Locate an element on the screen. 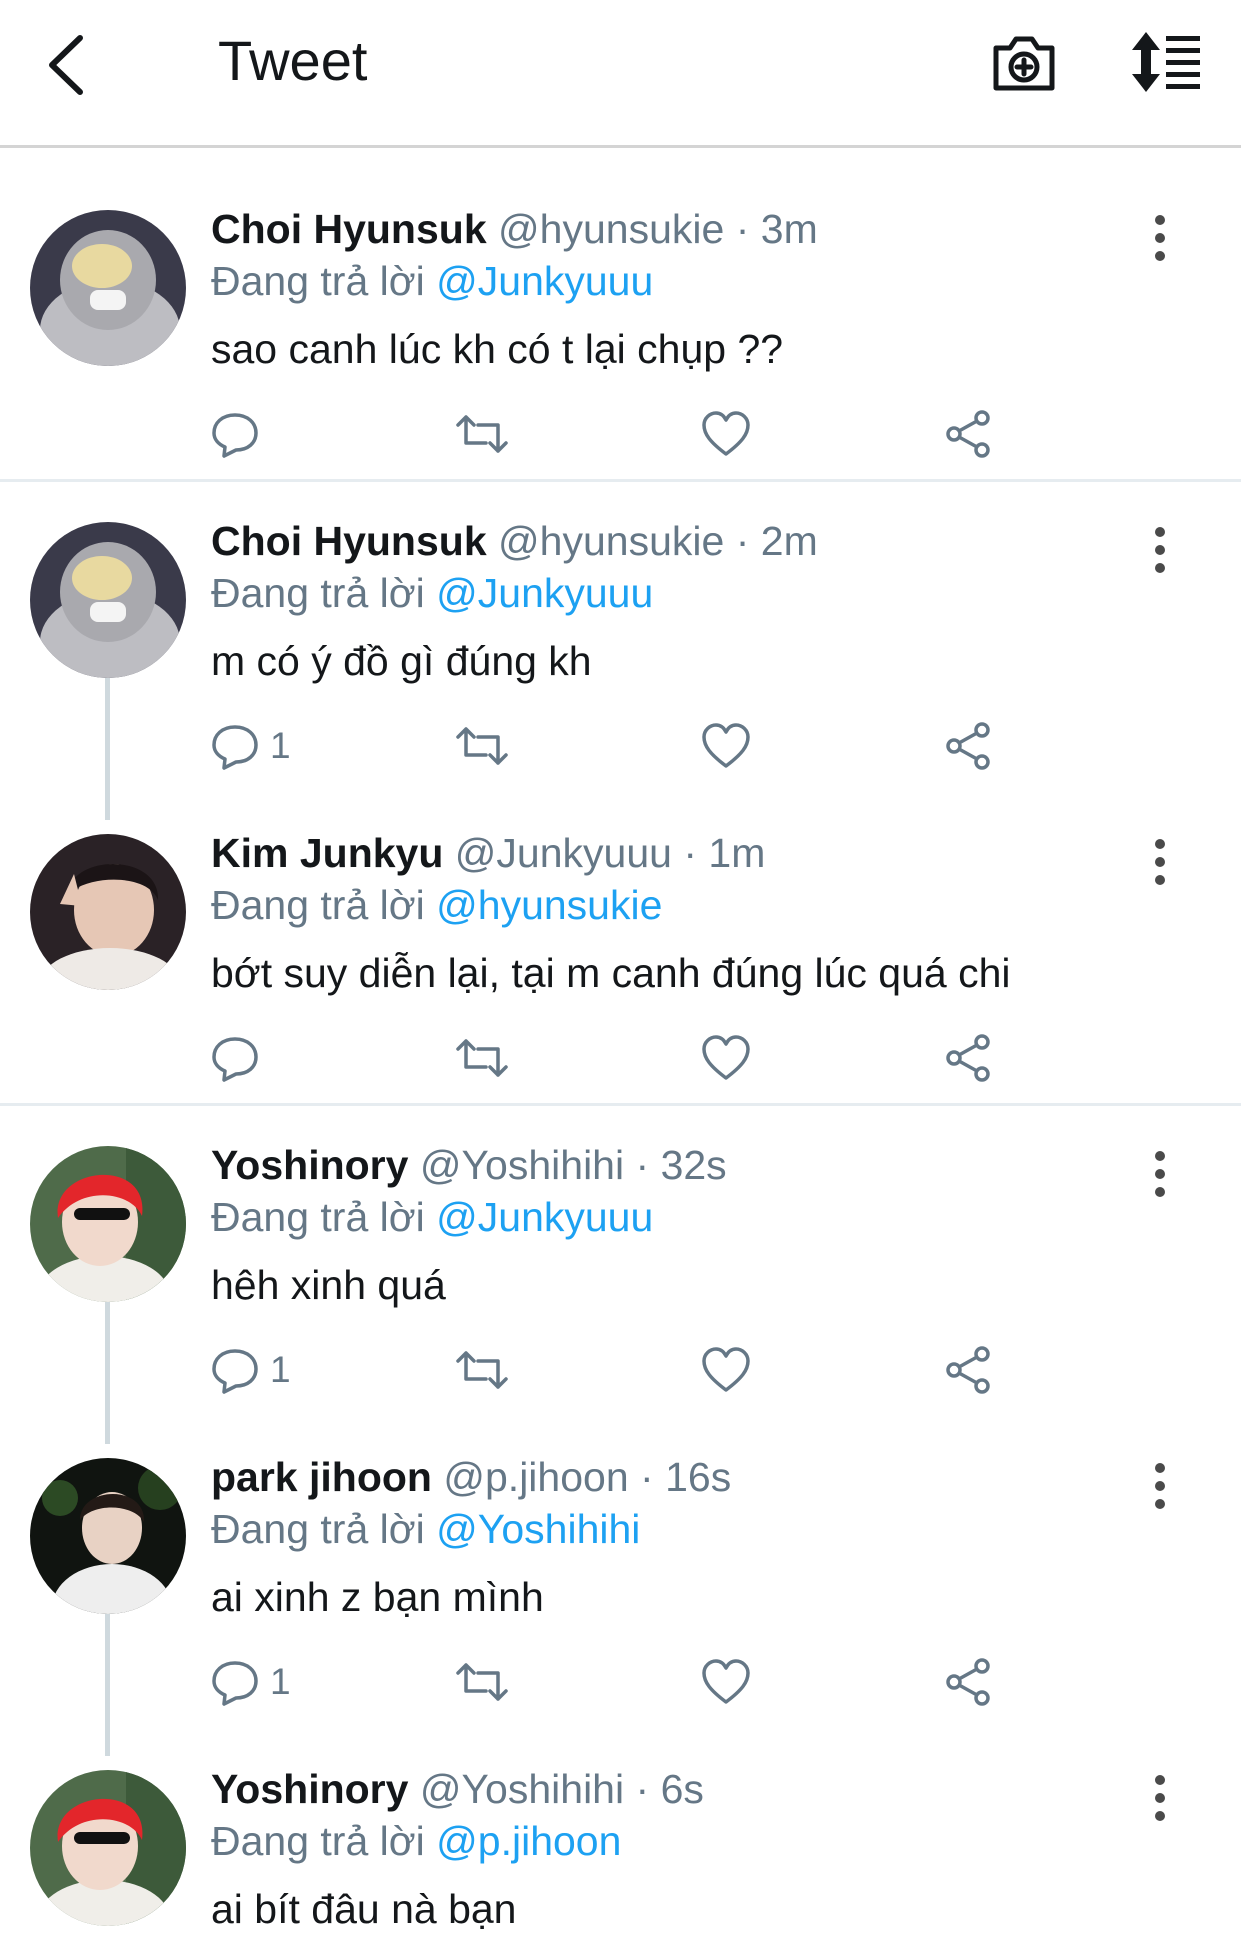 The height and width of the screenshot is (1933, 1241). tweet-time: 6s is located at coordinates (682, 1789).